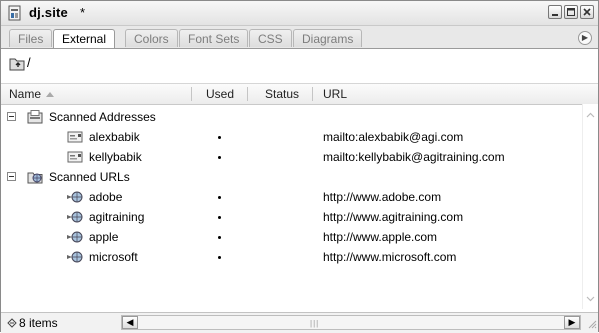 This screenshot has height=333, width=599. I want to click on asset-name: agitraining, so click(117, 217).